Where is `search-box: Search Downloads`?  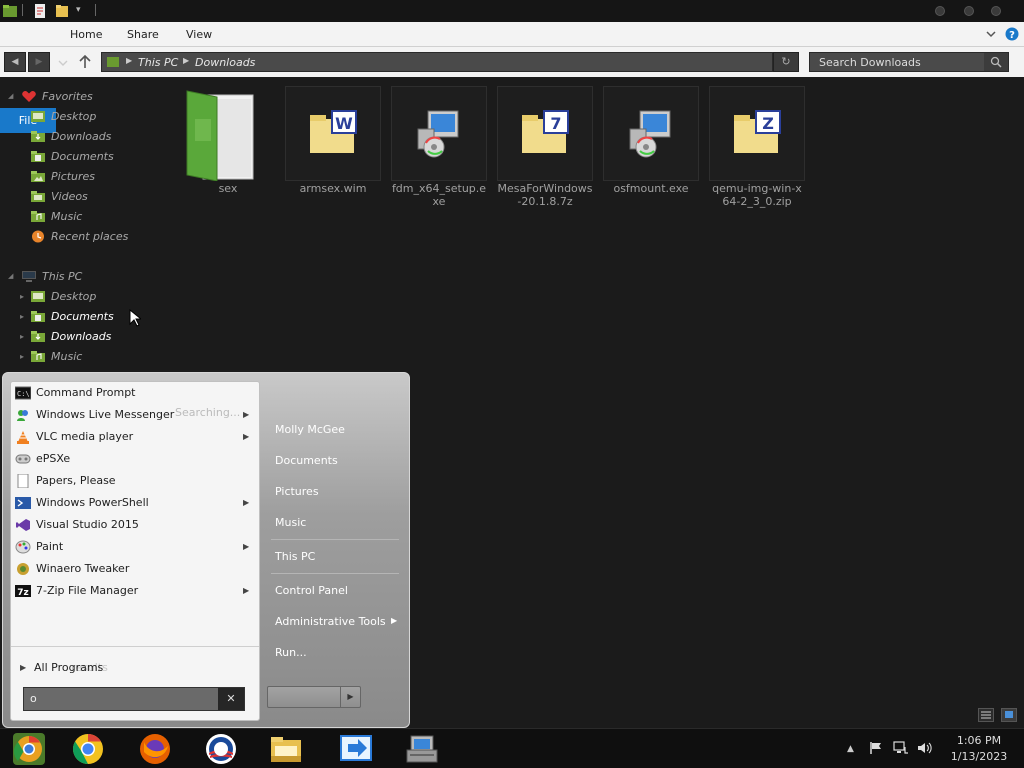
search-box: Search Downloads is located at coordinates (909, 62).